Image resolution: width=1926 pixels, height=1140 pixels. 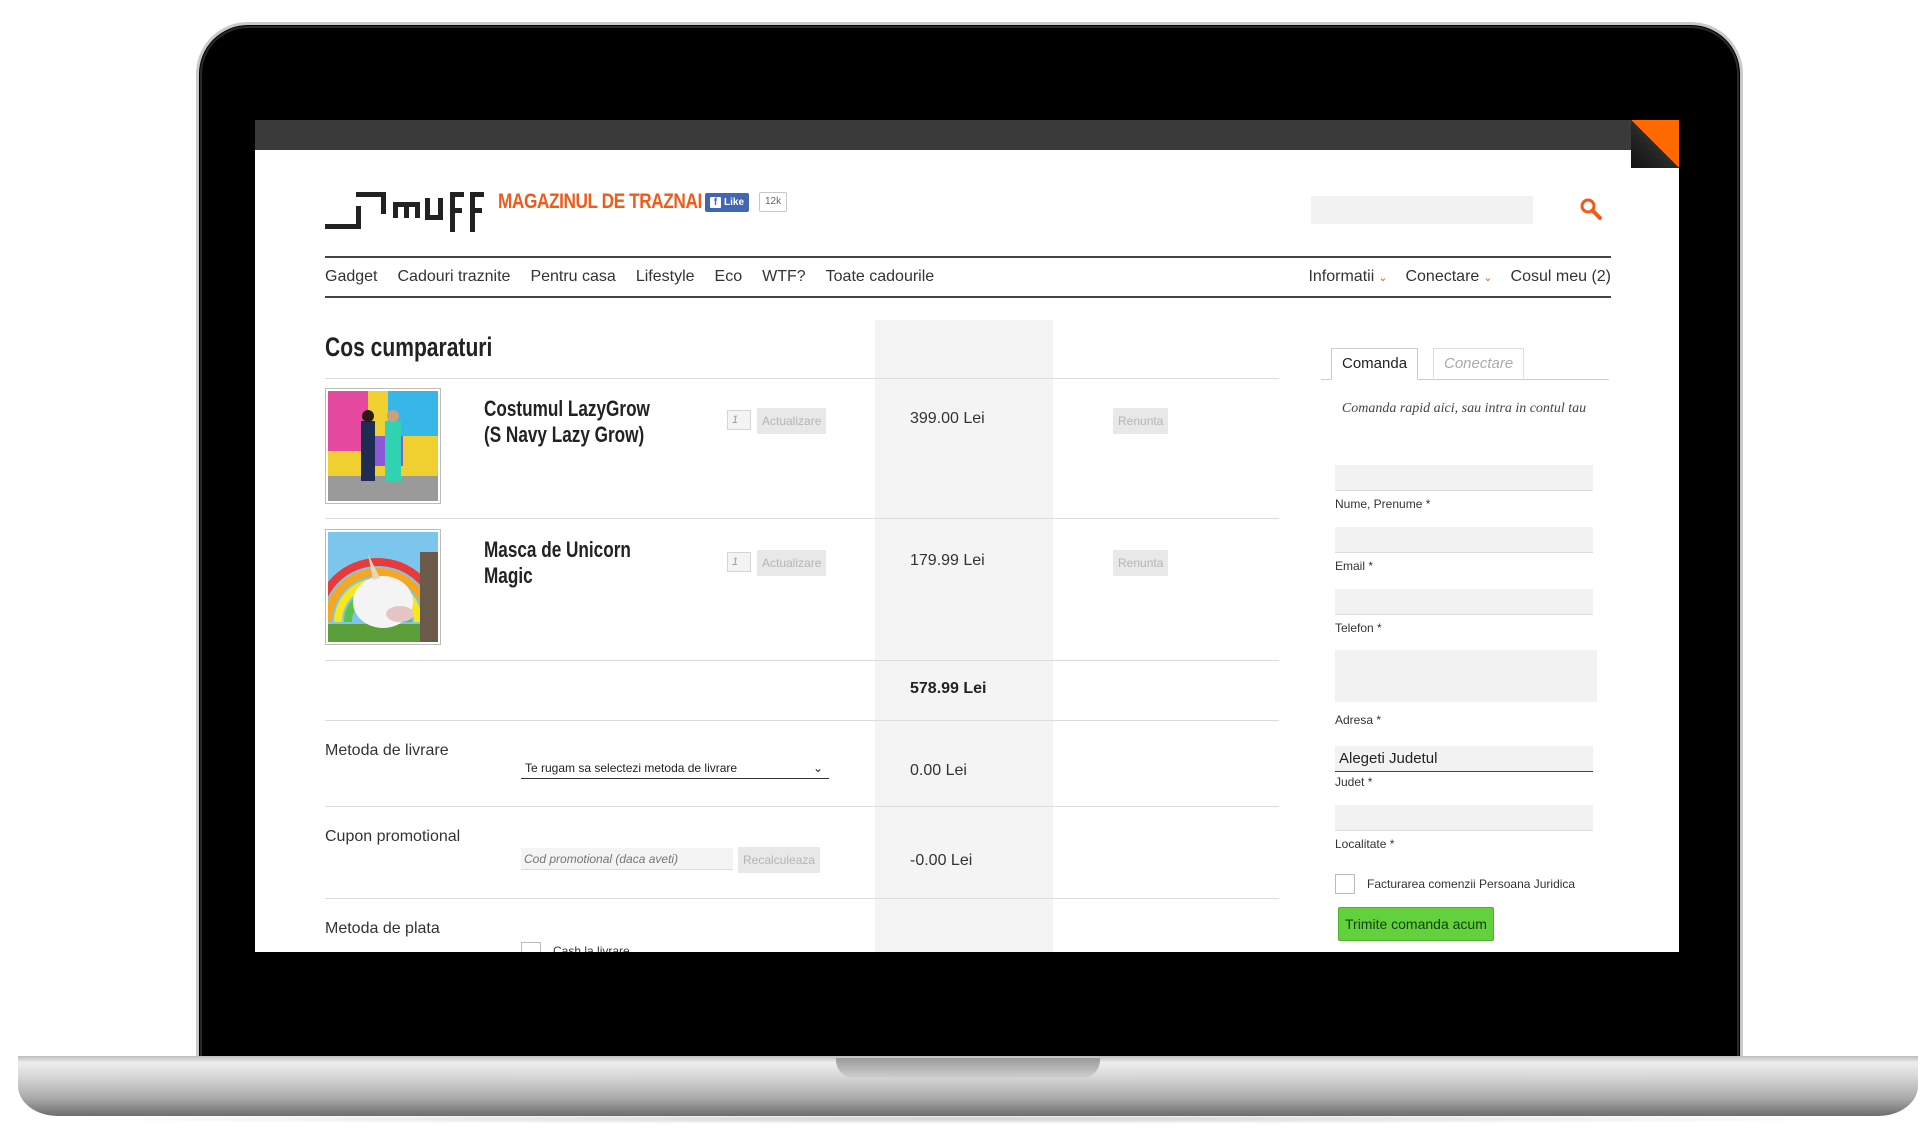 I want to click on nav-item-eco: Eco, so click(x=729, y=277).